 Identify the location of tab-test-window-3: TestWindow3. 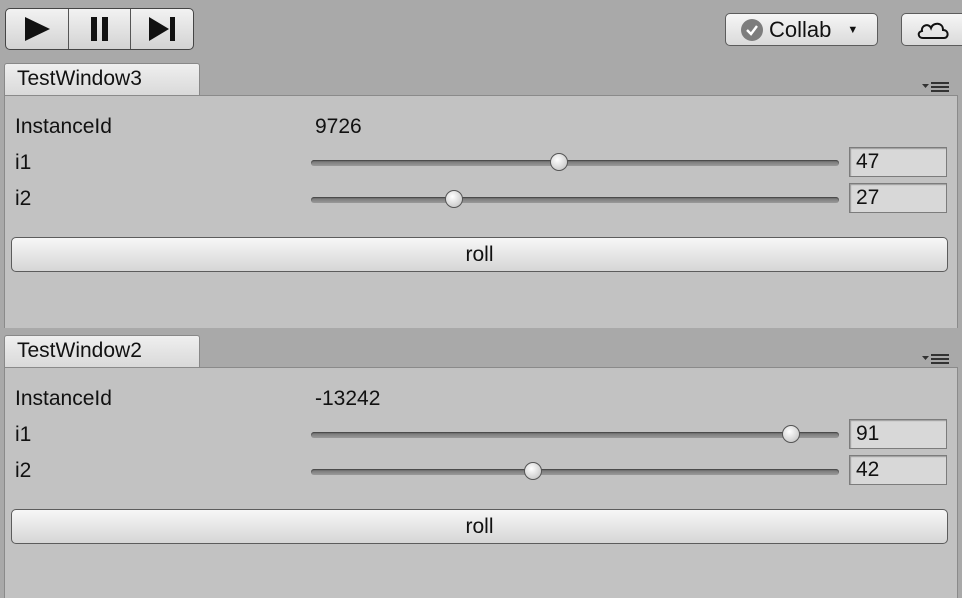
(102, 79).